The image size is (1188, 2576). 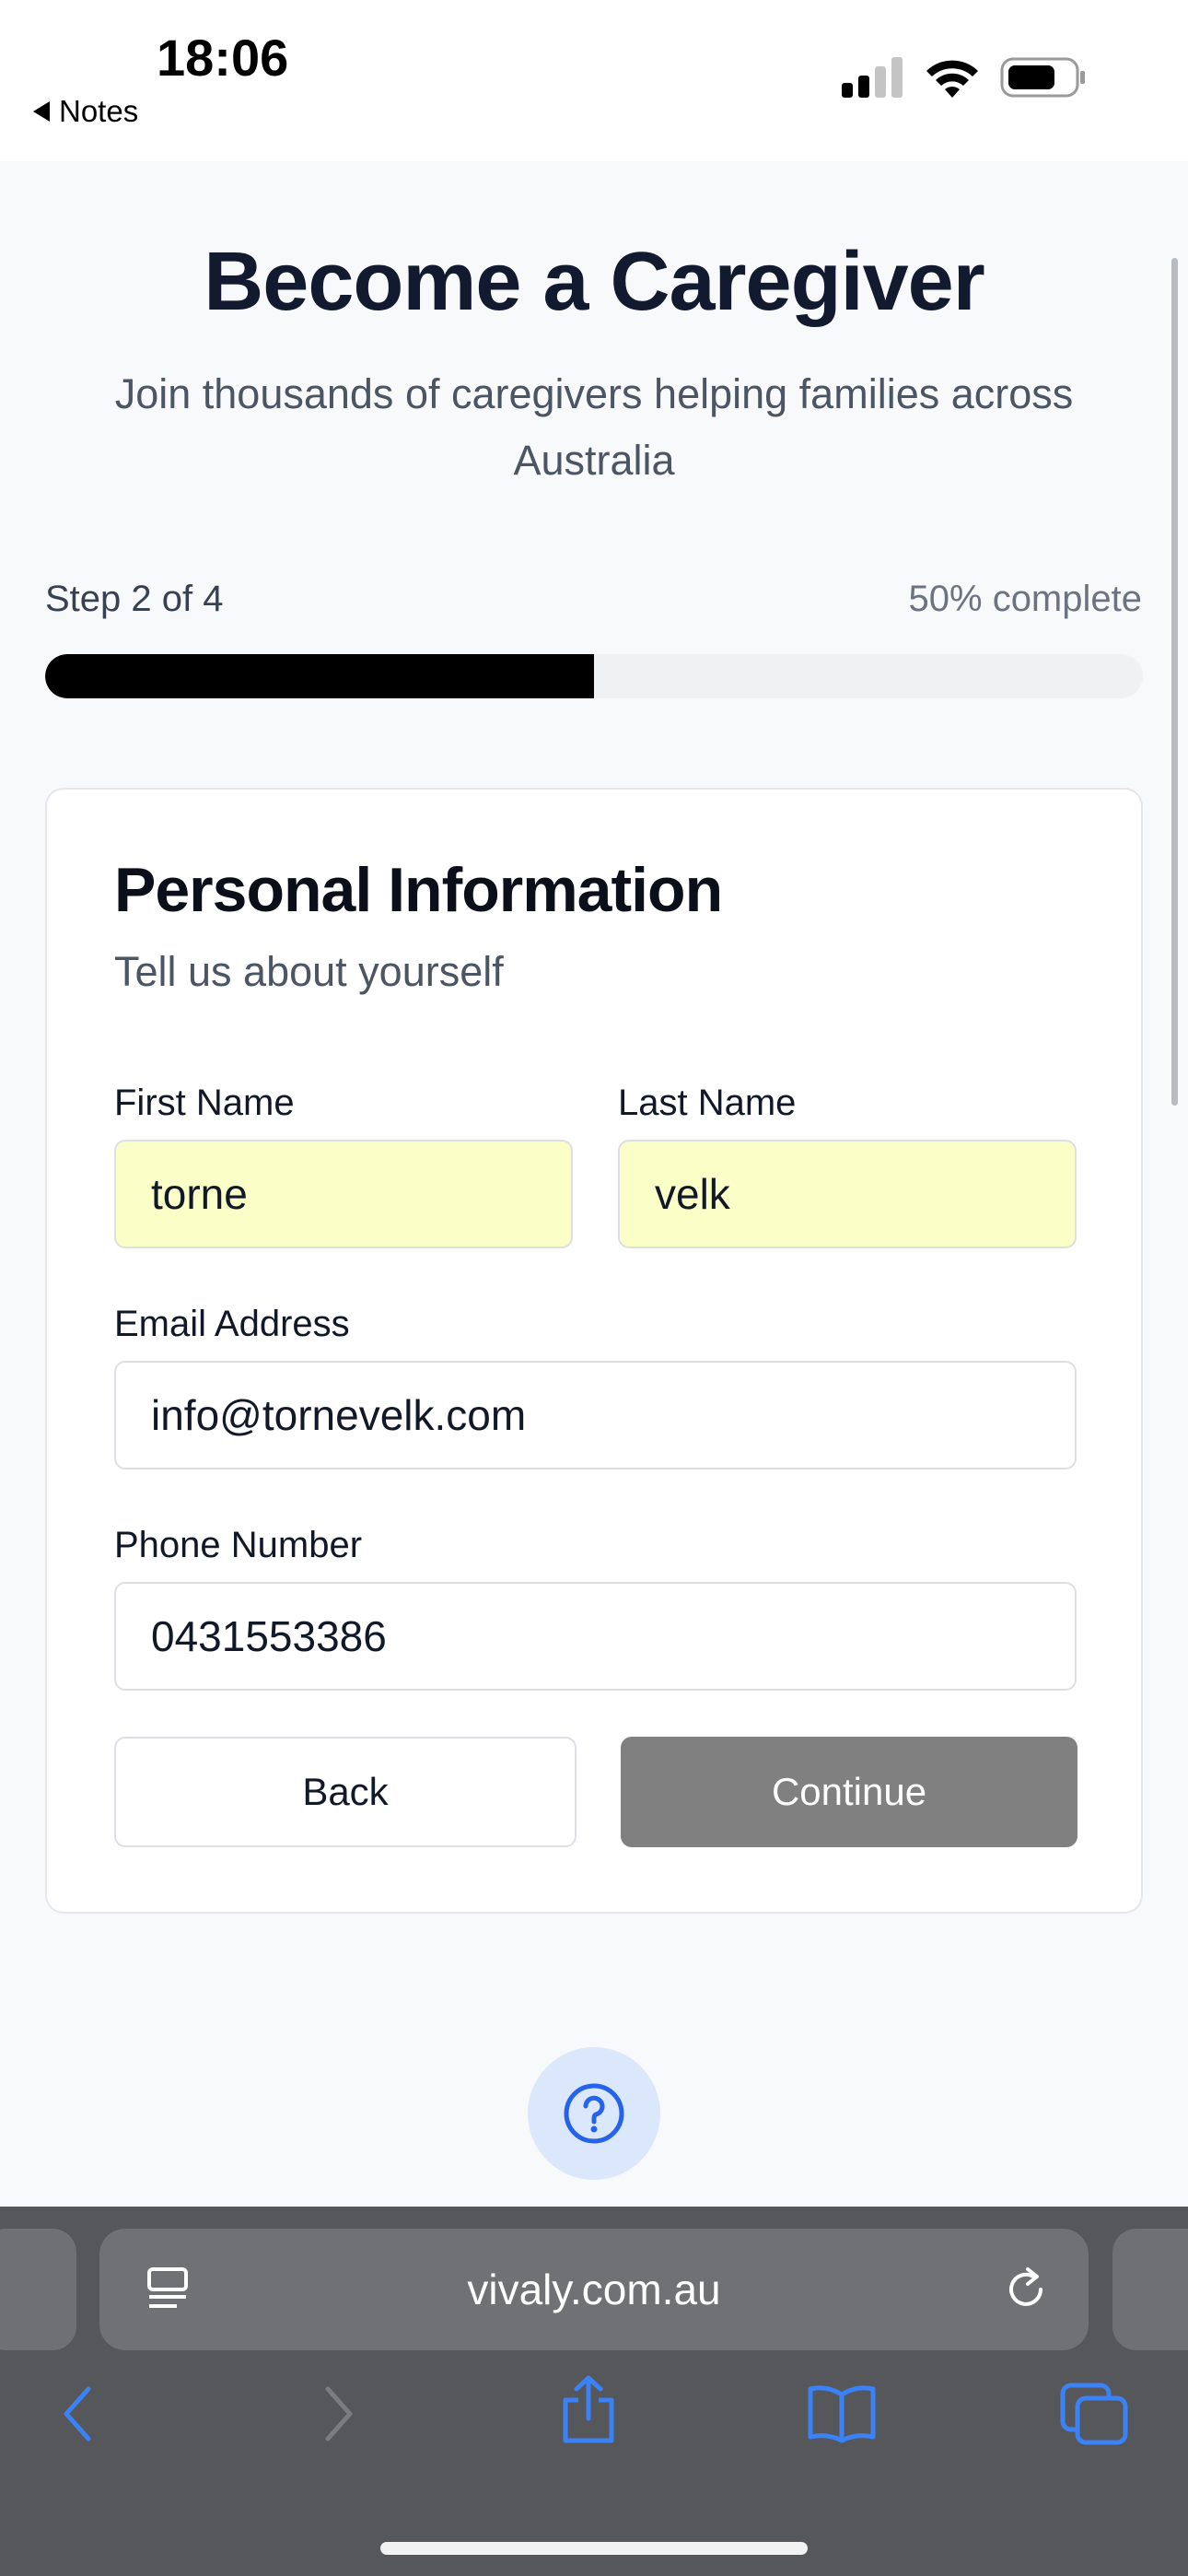 What do you see at coordinates (595, 1415) in the screenshot?
I see `email-input: info@tornevelk.com` at bounding box center [595, 1415].